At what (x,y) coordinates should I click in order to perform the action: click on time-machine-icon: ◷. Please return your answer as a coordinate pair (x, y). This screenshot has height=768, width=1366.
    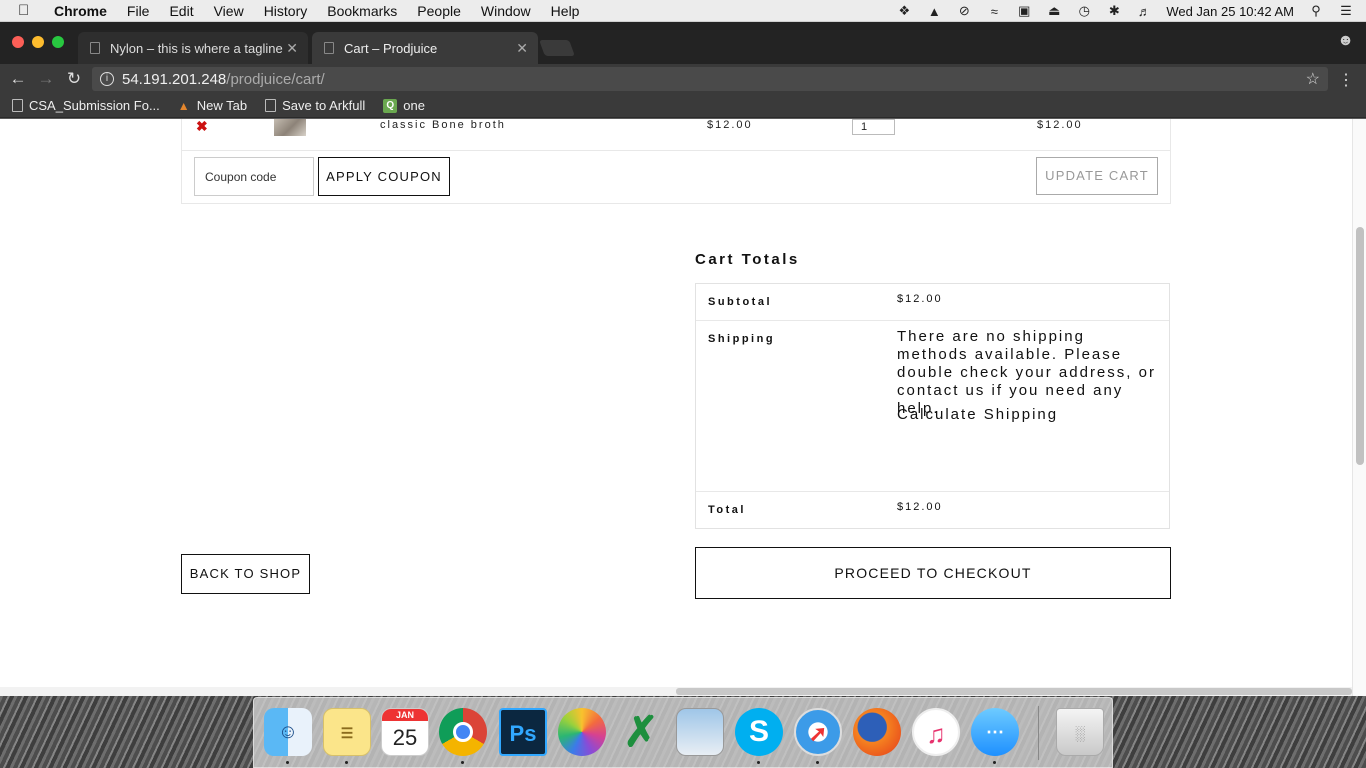
    Looking at the image, I should click on (1084, 11).